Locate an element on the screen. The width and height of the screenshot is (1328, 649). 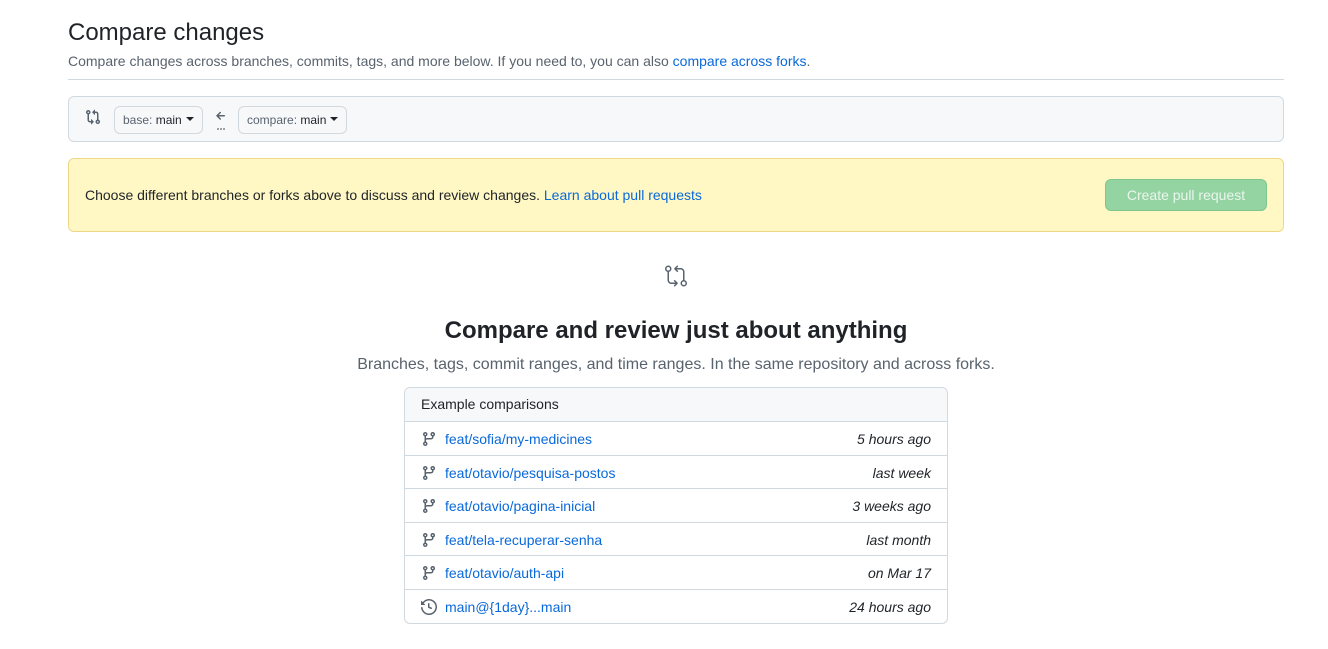
example-comparison-link: feat/tela-recuperar-senha is located at coordinates (523, 540).